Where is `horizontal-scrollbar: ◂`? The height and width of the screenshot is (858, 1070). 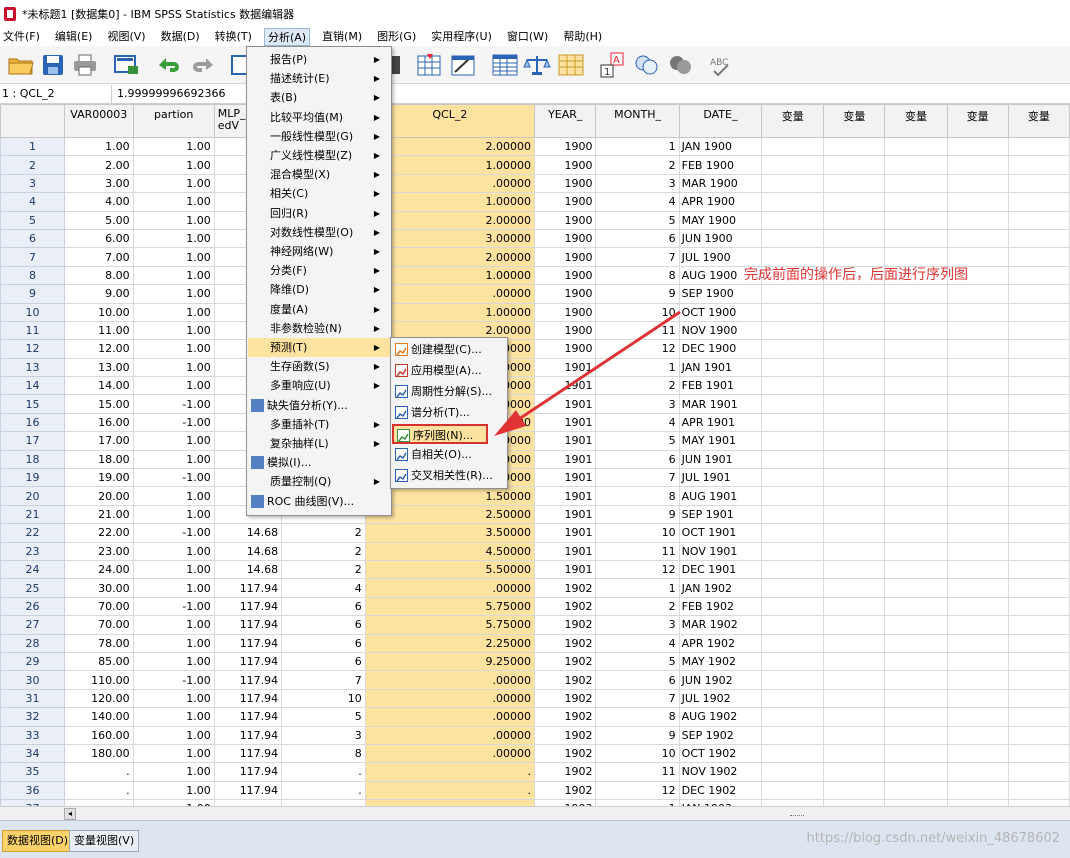
horizontal-scrollbar: ◂ is located at coordinates (535, 813).